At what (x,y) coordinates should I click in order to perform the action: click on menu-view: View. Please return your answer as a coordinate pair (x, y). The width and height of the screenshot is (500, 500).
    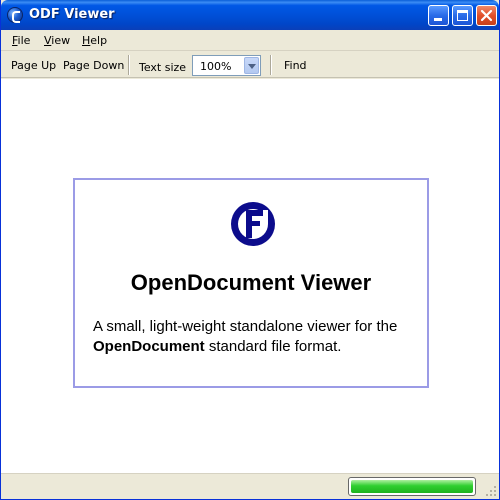
    Looking at the image, I should click on (57, 40).